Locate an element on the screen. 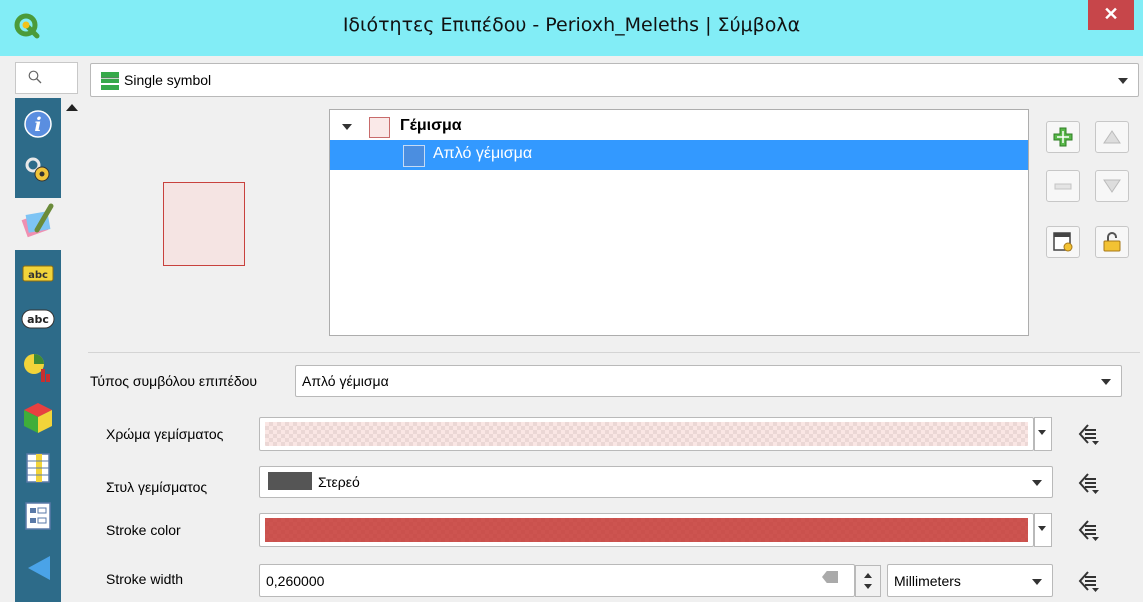  sidebar-scrollbar is located at coordinates (72, 350).